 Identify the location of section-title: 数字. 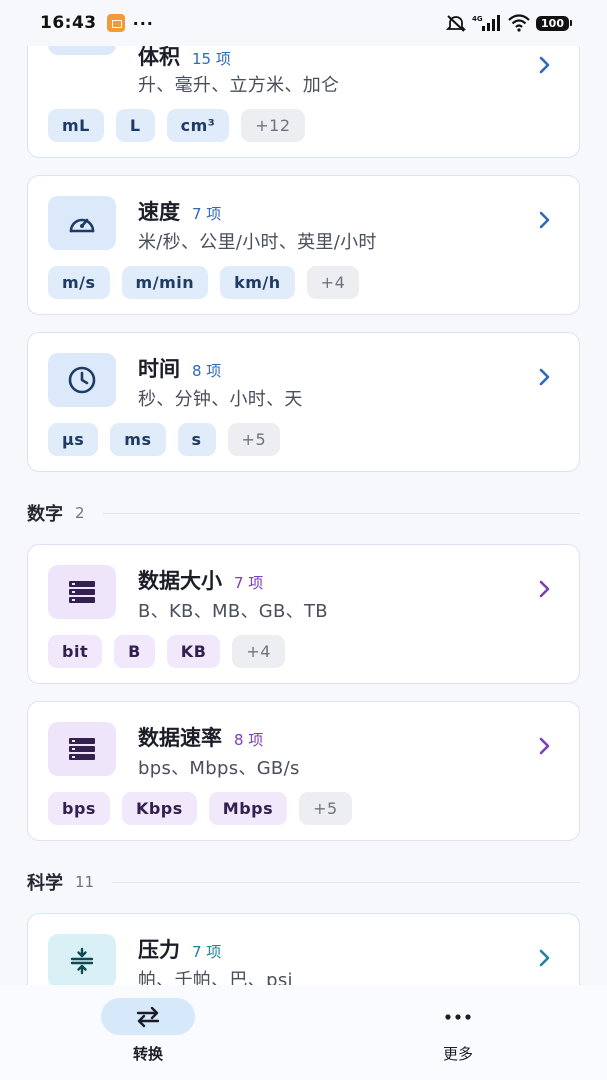
(45, 514).